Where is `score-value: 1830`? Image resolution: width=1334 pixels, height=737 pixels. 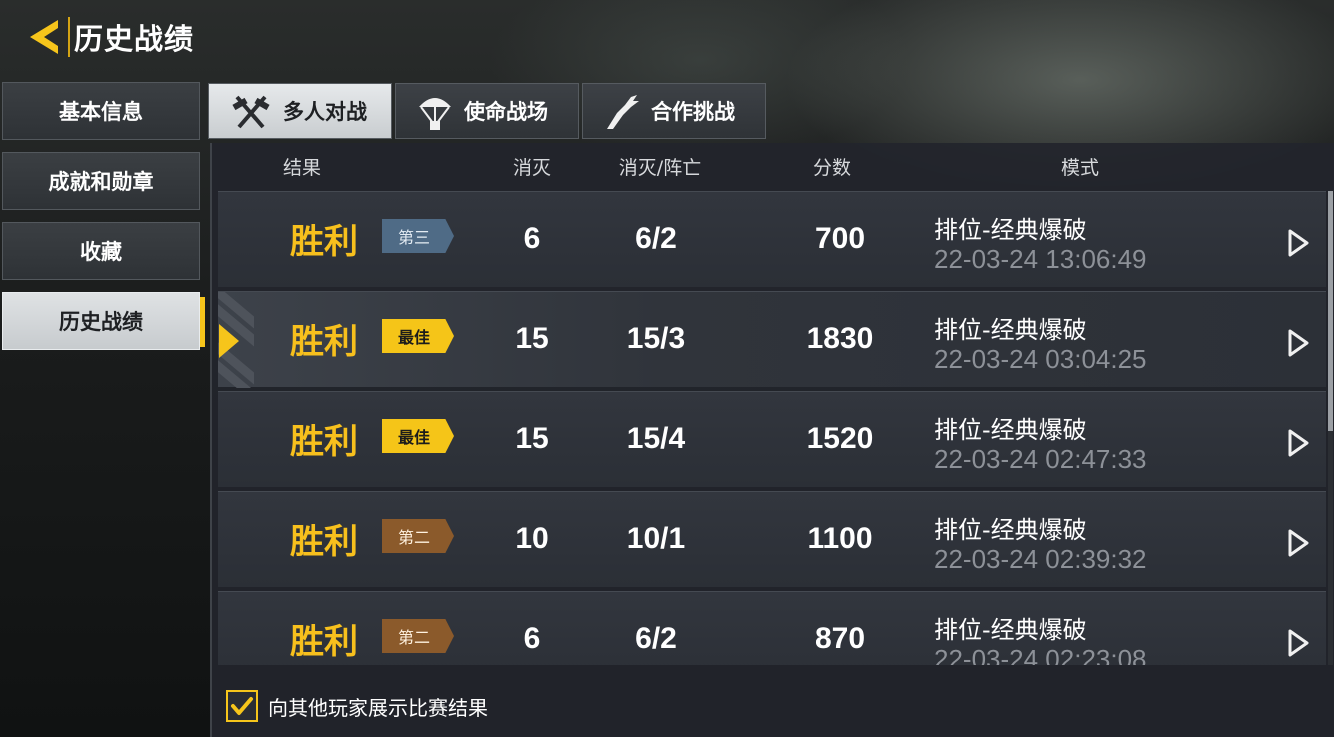
score-value: 1830 is located at coordinates (840, 338).